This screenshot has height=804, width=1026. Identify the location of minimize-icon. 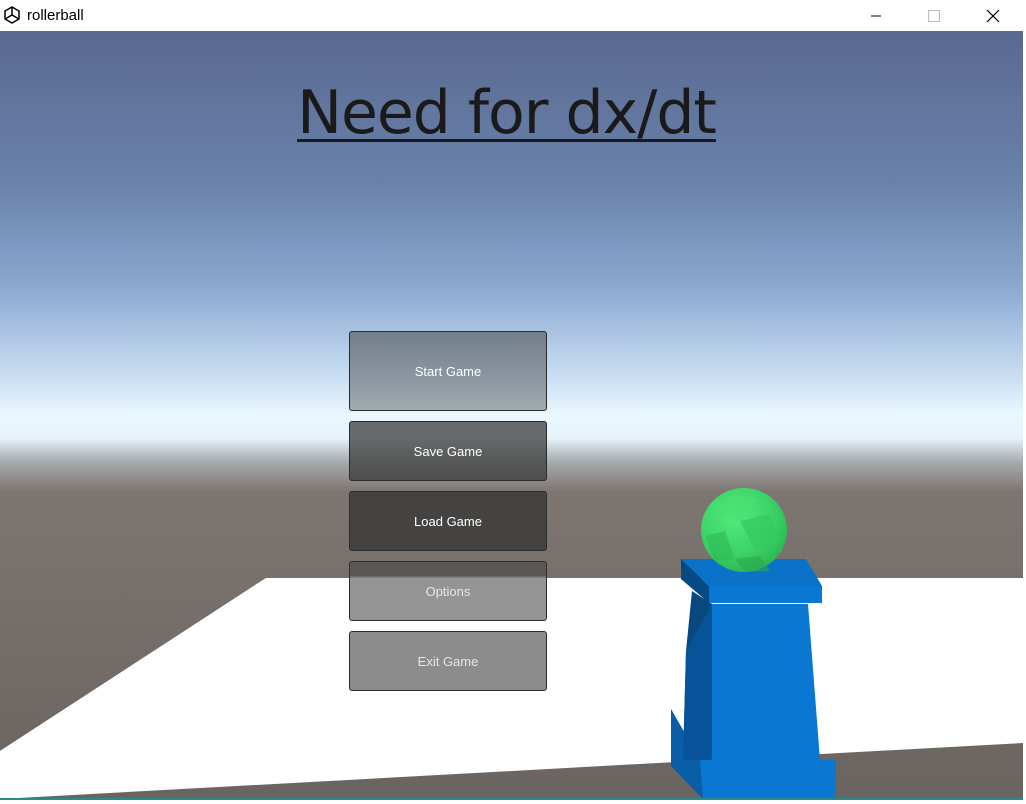
(876, 15).